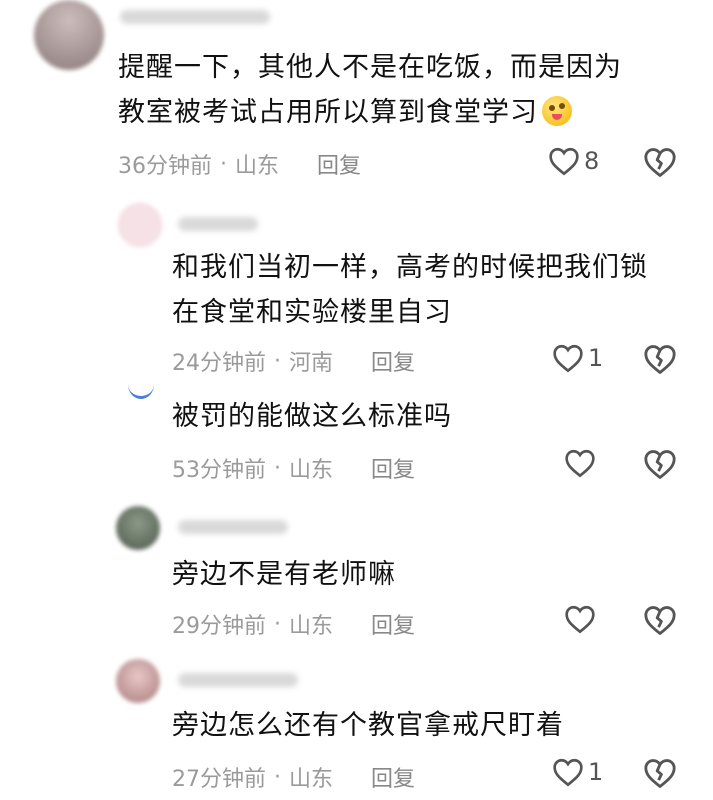 The width and height of the screenshot is (713, 800). I want to click on like-button: 8, so click(573, 161).